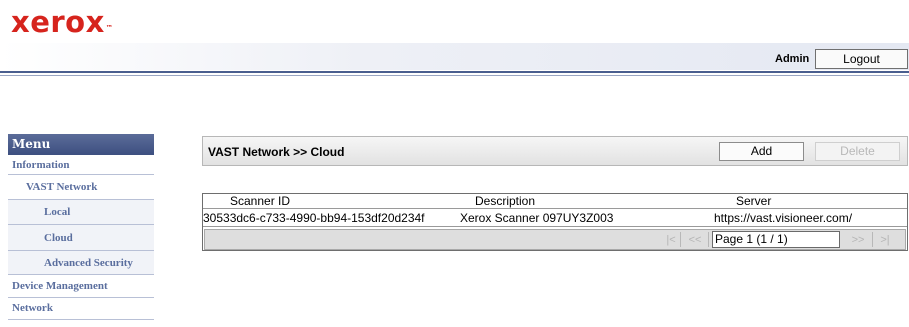 This screenshot has width=909, height=327. I want to click on cell-server: https://vast.visioneer.com/, so click(783, 218).